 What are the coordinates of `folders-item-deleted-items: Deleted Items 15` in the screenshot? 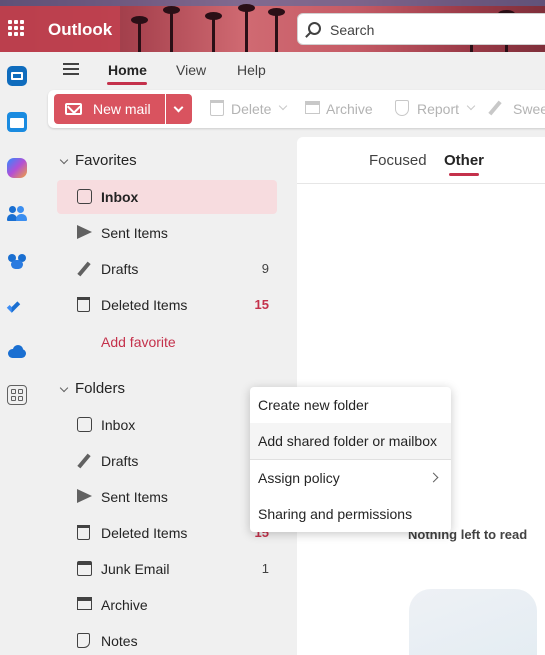 It's located at (167, 533).